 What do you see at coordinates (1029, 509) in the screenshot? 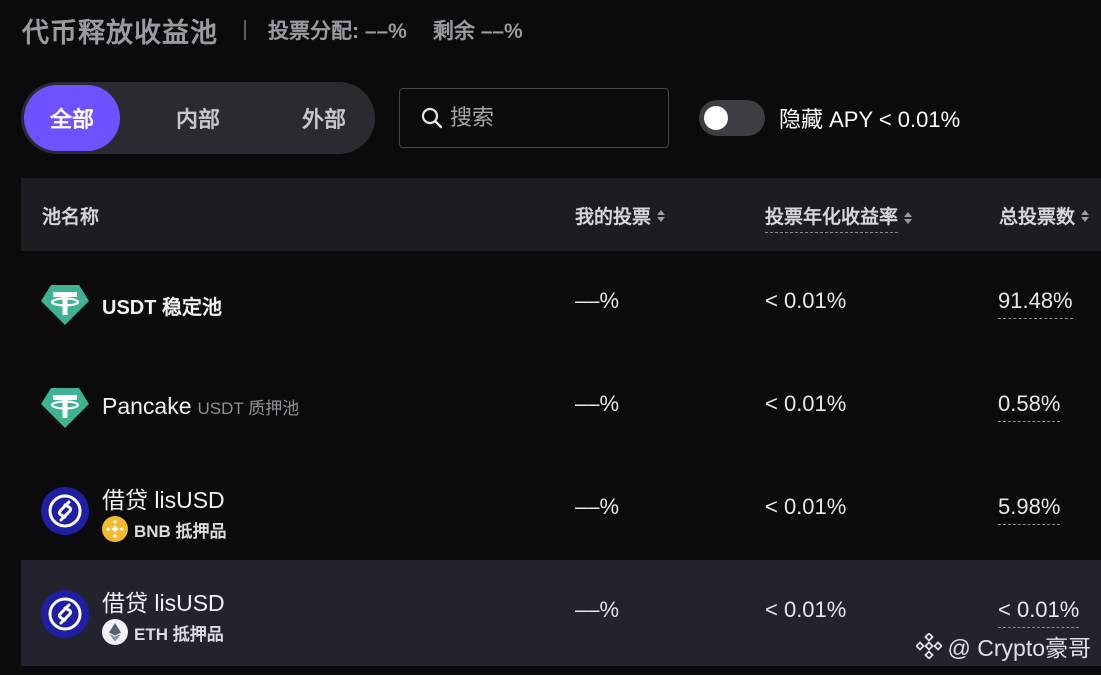
I see `total-votes-value: 5.98%` at bounding box center [1029, 509].